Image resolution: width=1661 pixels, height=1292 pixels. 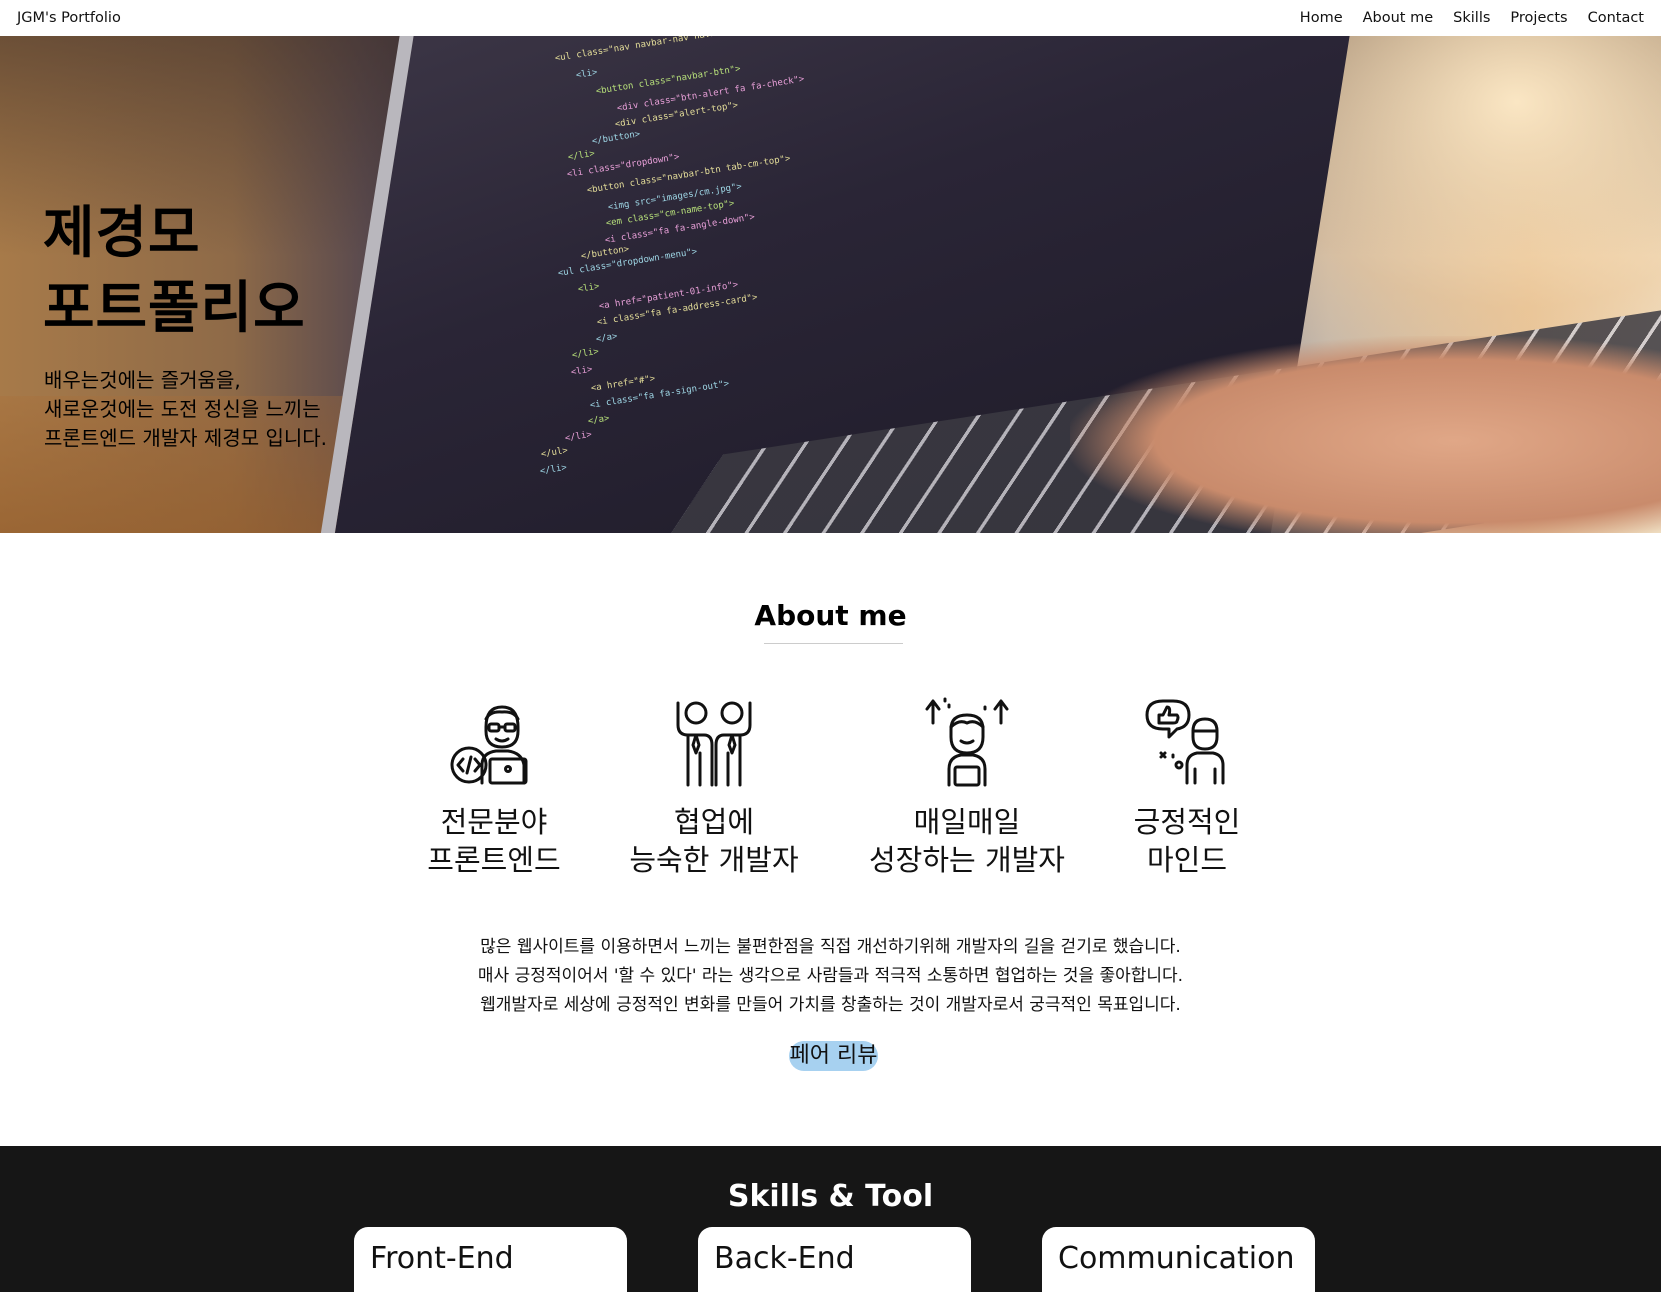 What do you see at coordinates (489, 745) in the screenshot?
I see `developer-laptop-icon` at bounding box center [489, 745].